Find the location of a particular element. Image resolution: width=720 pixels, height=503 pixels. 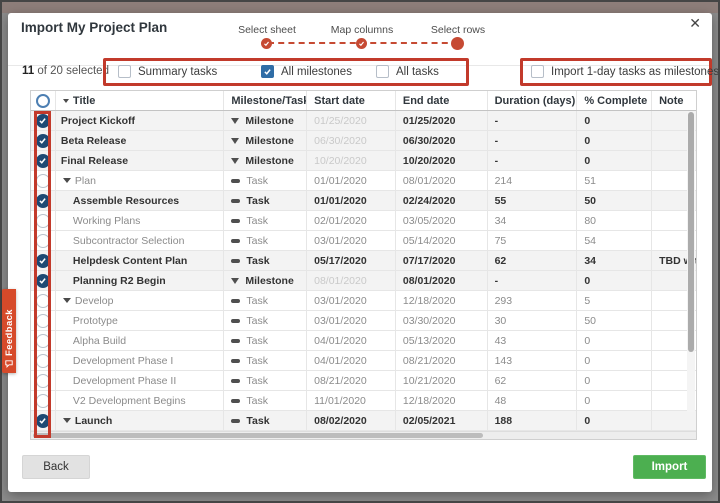

end-date-cell: 12/18/2020 is located at coordinates (442, 300).